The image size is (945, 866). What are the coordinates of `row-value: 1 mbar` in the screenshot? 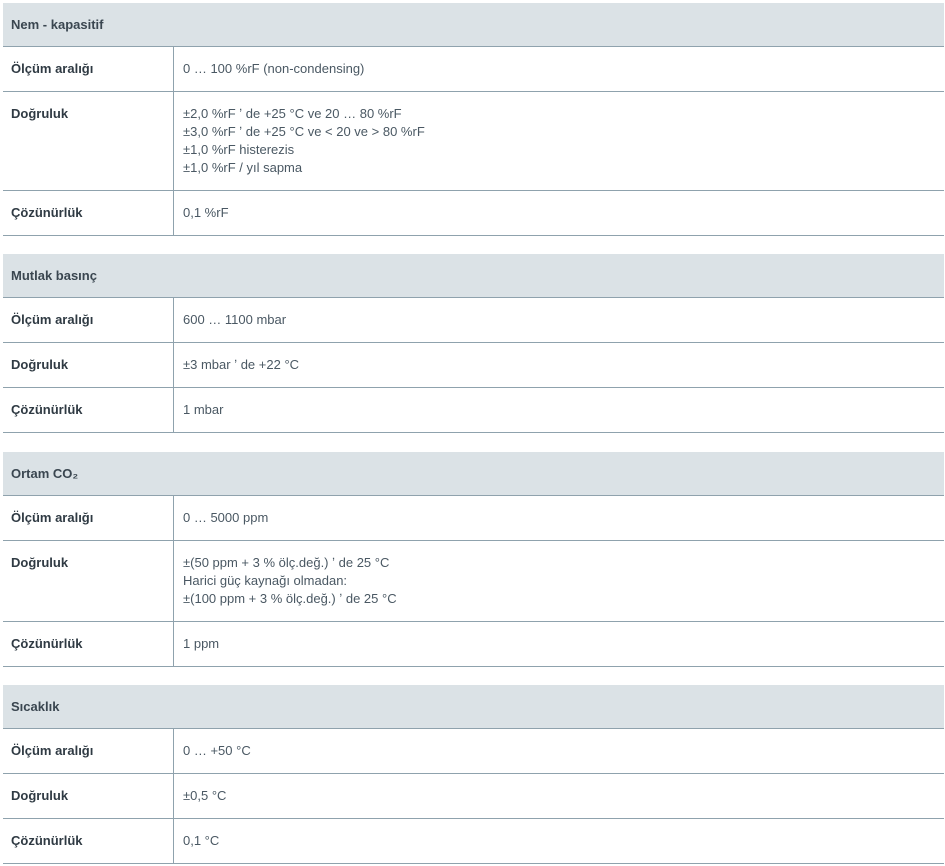 It's located at (203, 409).